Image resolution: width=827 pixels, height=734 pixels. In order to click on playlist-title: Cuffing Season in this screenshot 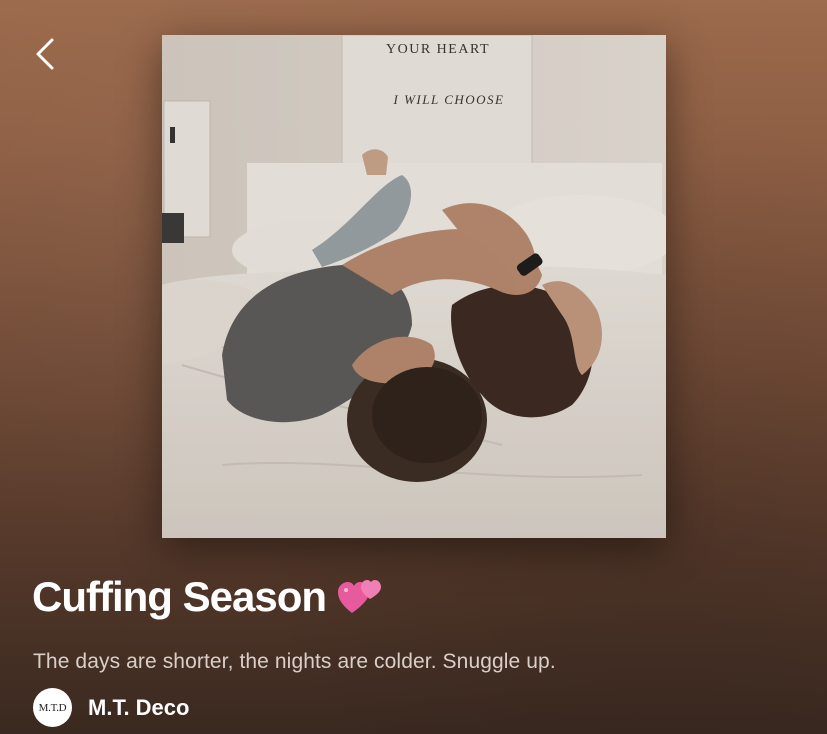, I will do `click(179, 596)`.